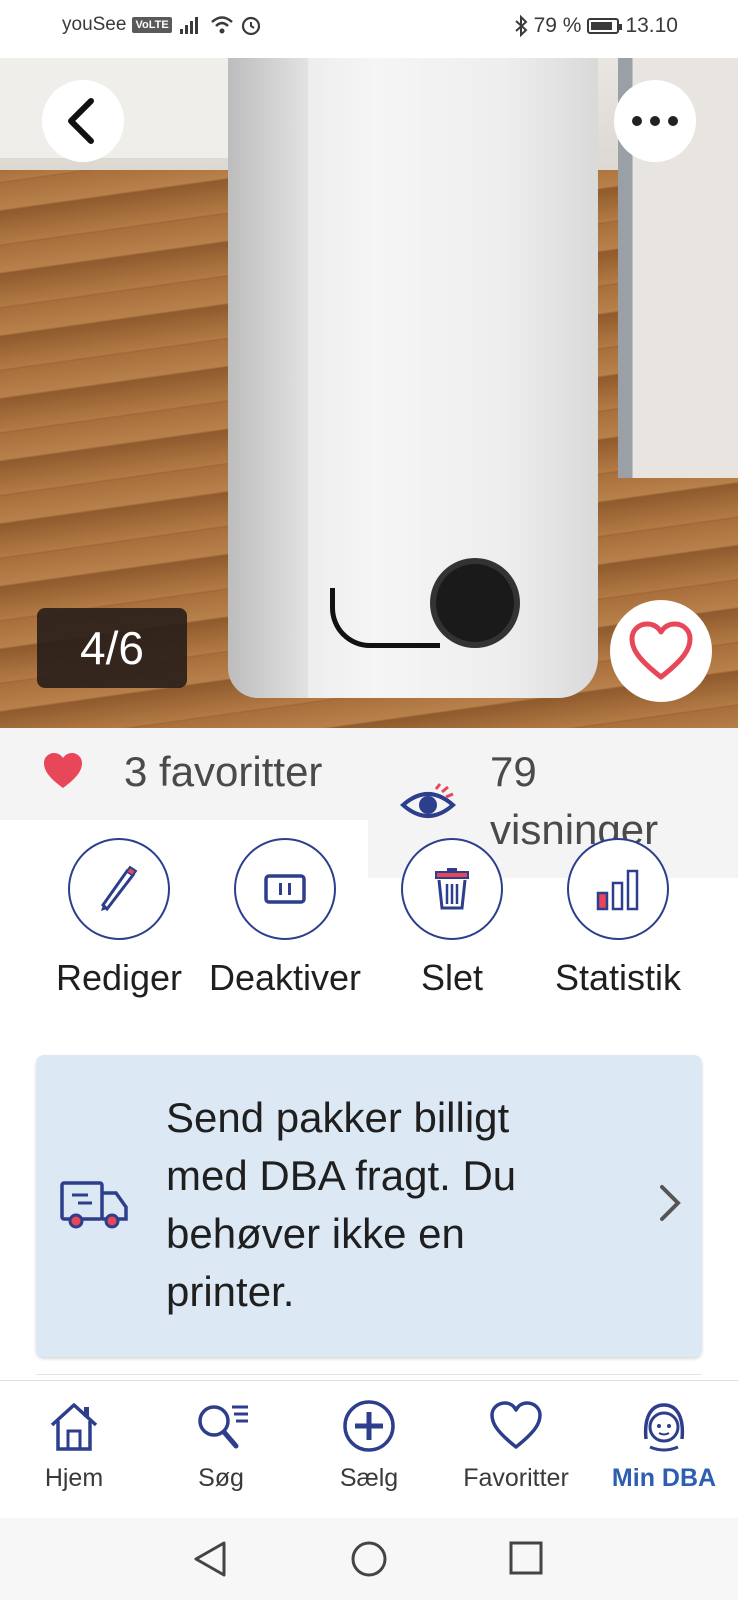  What do you see at coordinates (152, 25) in the screenshot?
I see `volte-badge: VoLTE` at bounding box center [152, 25].